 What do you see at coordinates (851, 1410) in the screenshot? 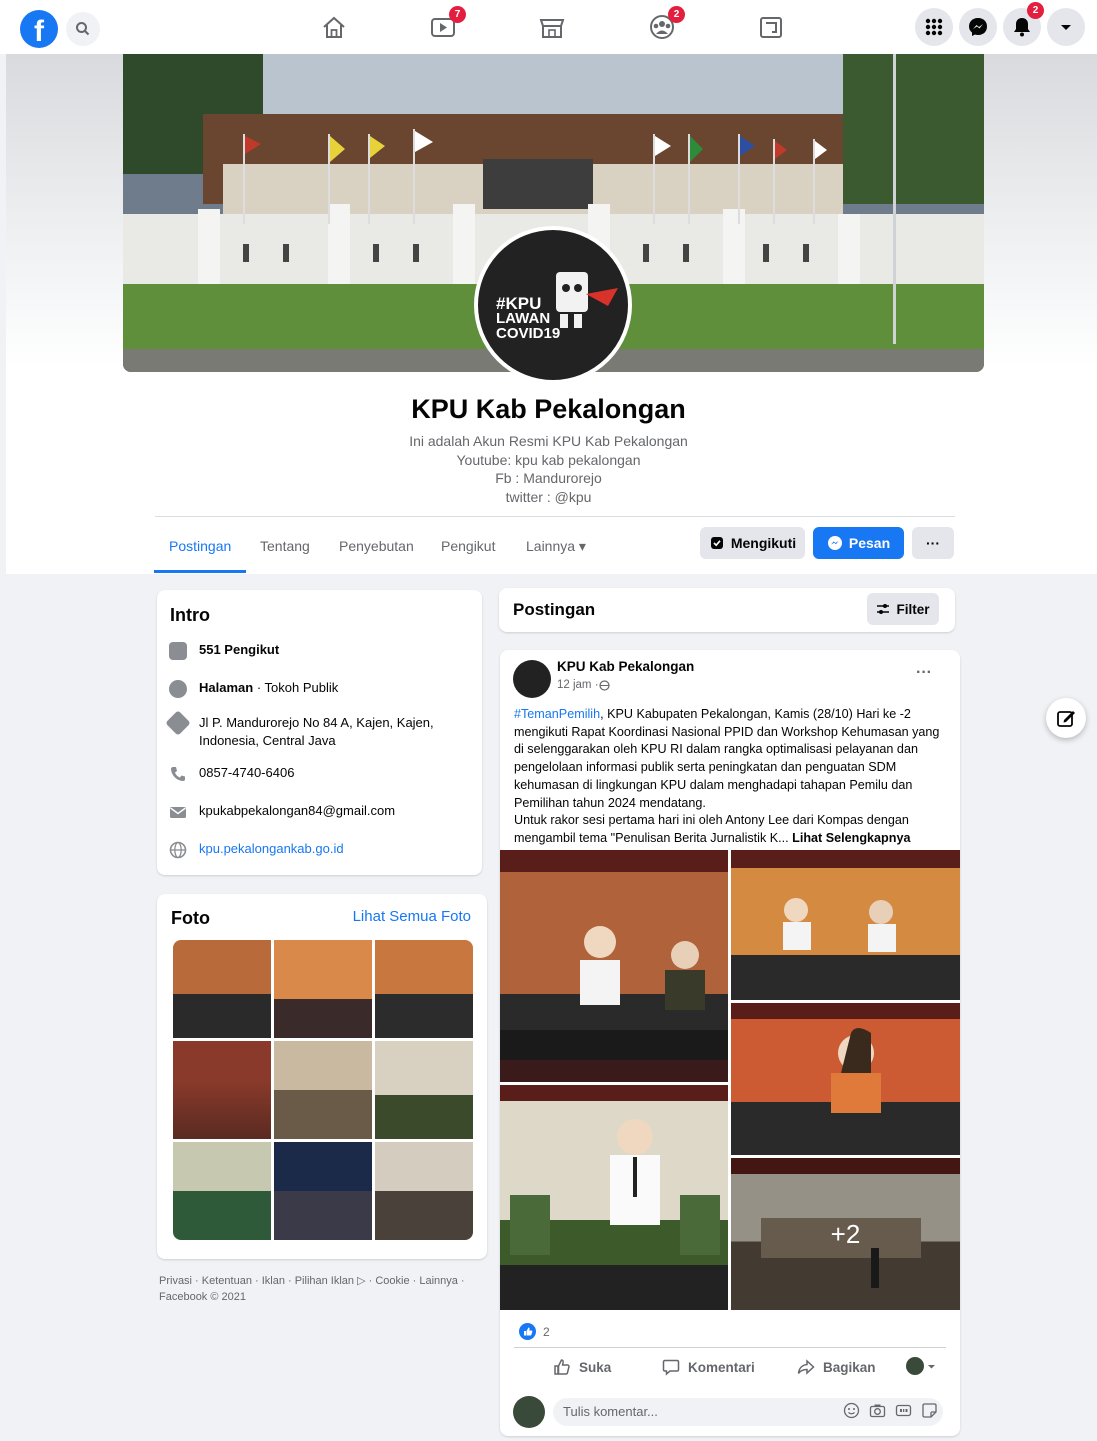
I see `emoji-icon` at bounding box center [851, 1410].